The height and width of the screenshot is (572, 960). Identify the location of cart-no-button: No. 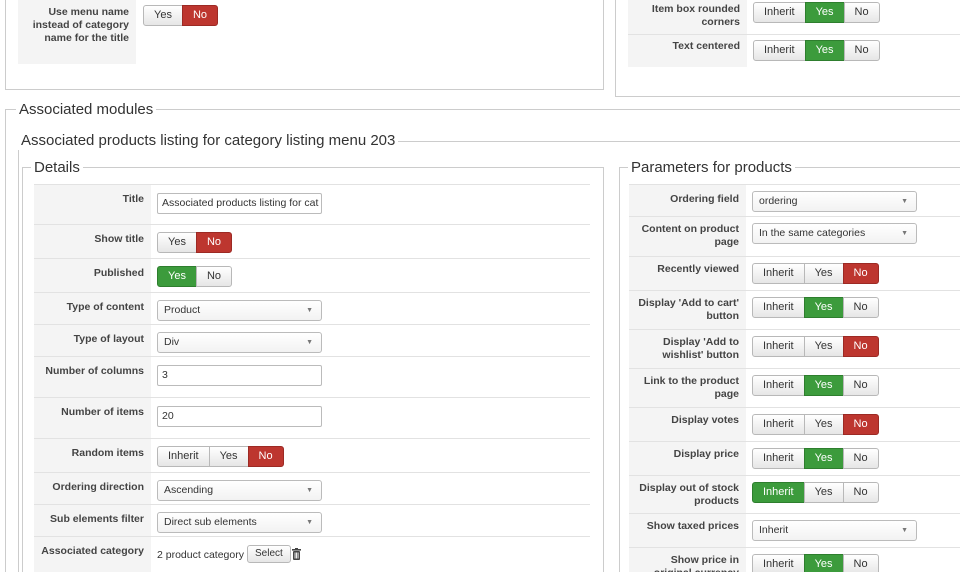
(860, 307).